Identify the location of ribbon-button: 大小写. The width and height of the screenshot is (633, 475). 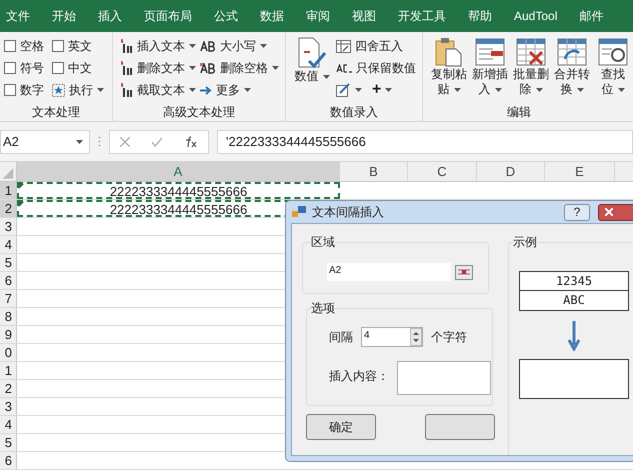
(239, 46).